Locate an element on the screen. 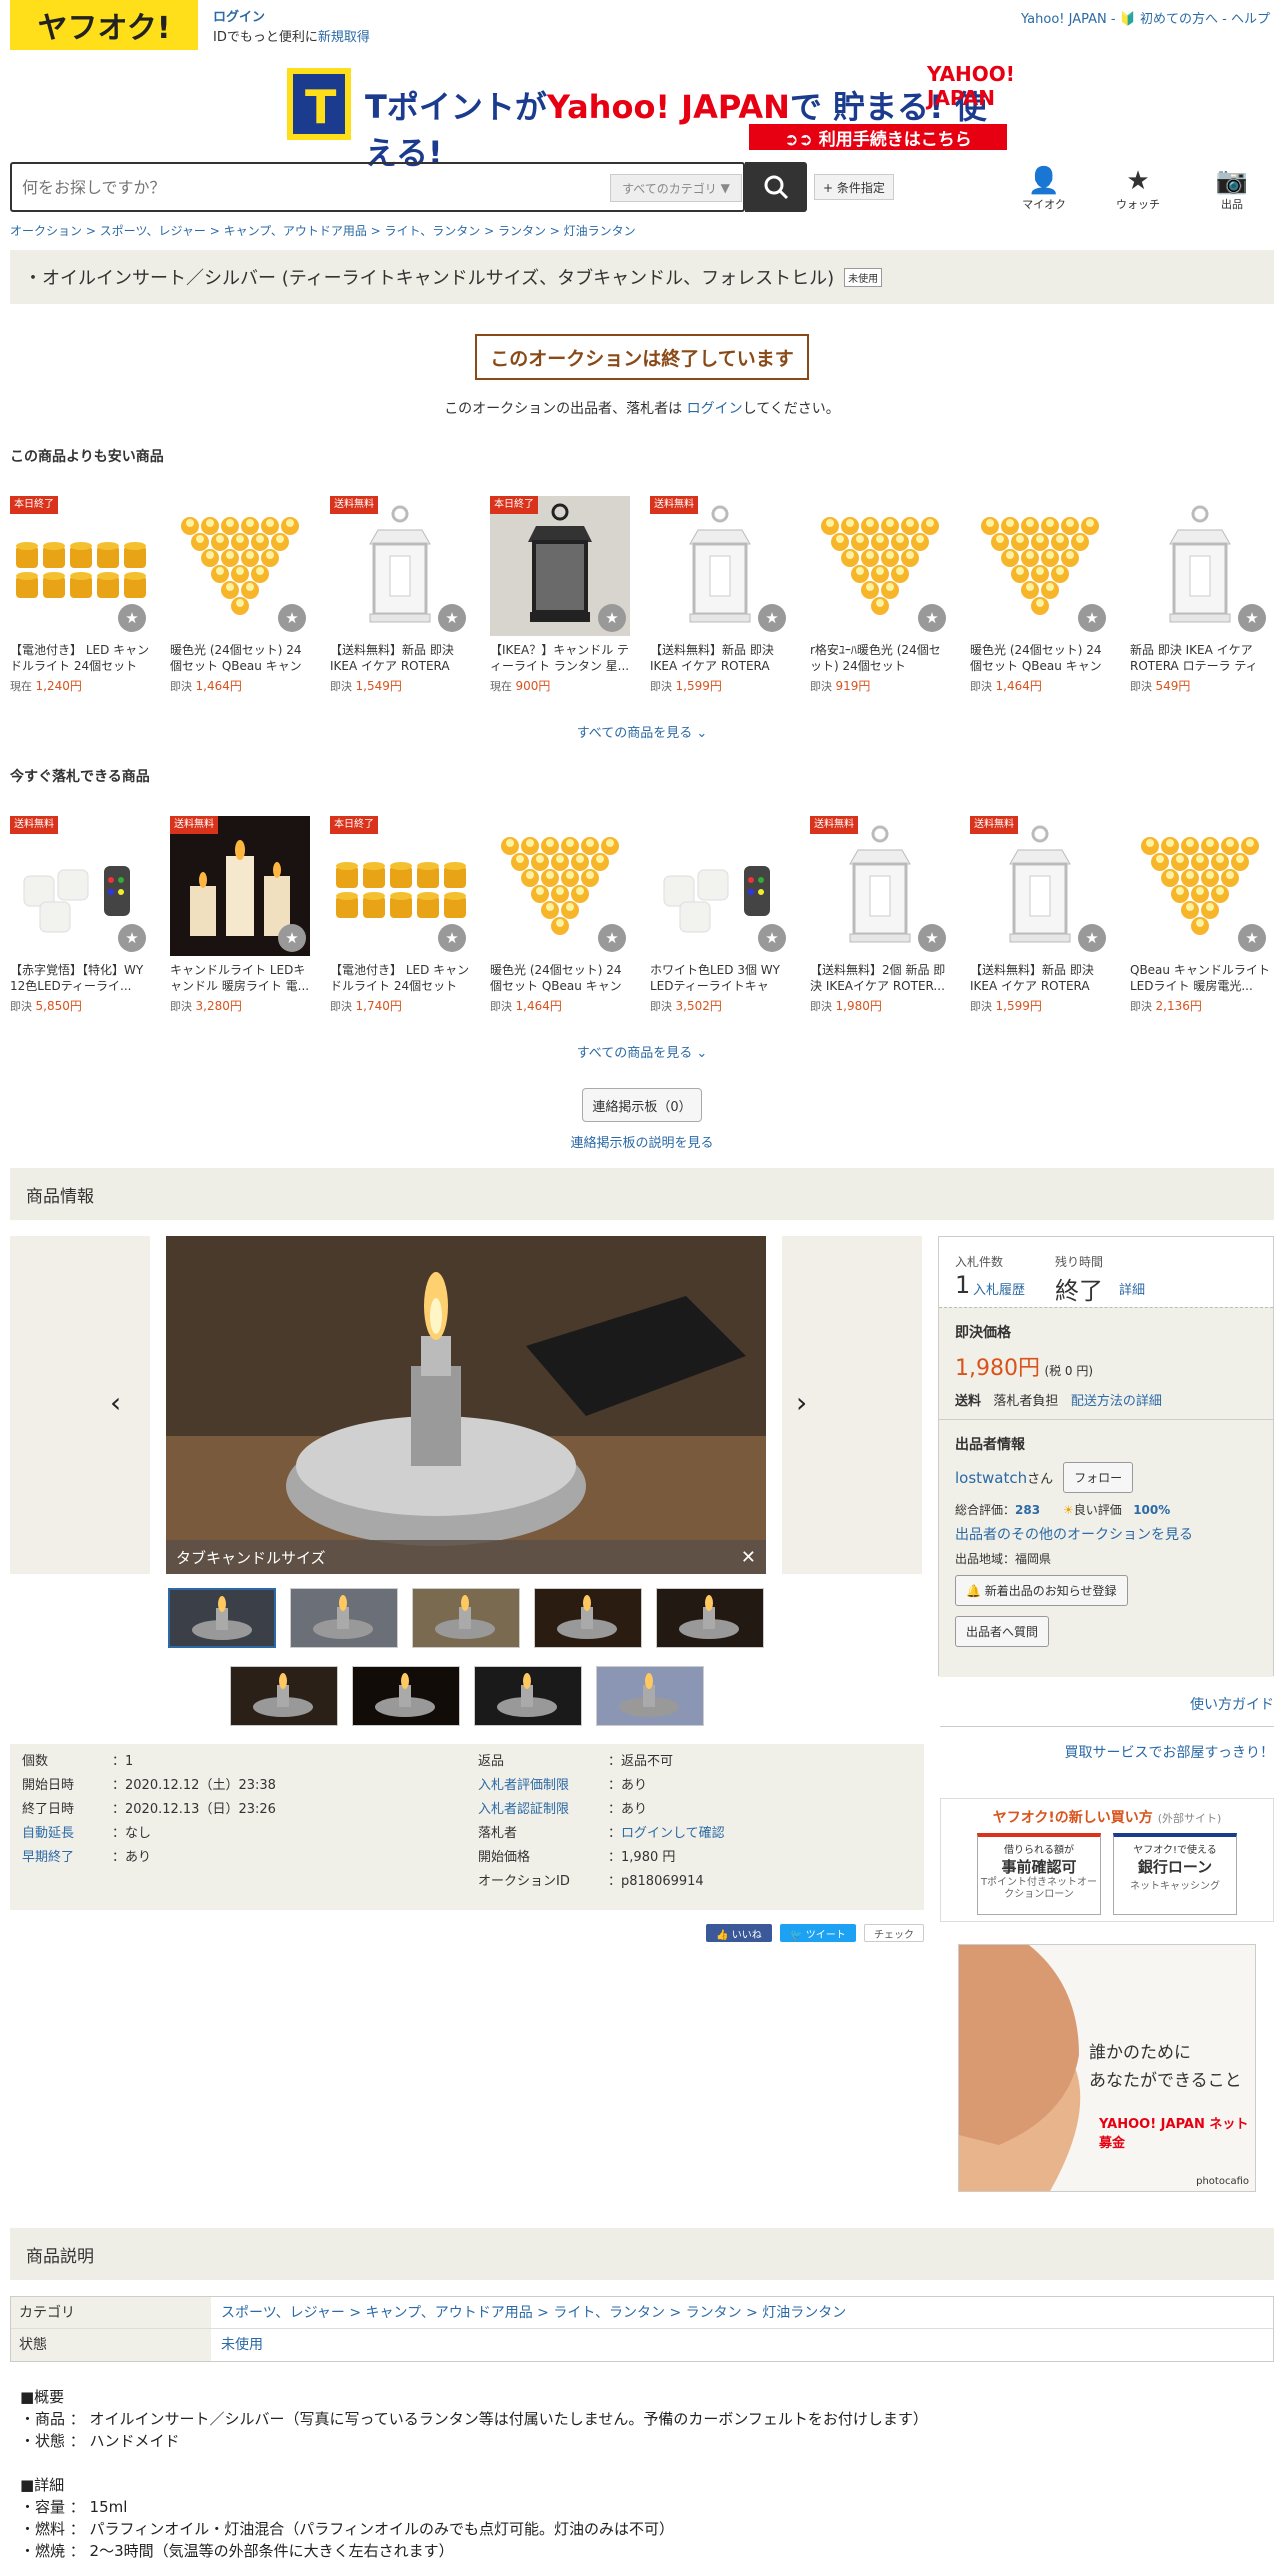  ended-login-link: ログイン is located at coordinates (715, 409).